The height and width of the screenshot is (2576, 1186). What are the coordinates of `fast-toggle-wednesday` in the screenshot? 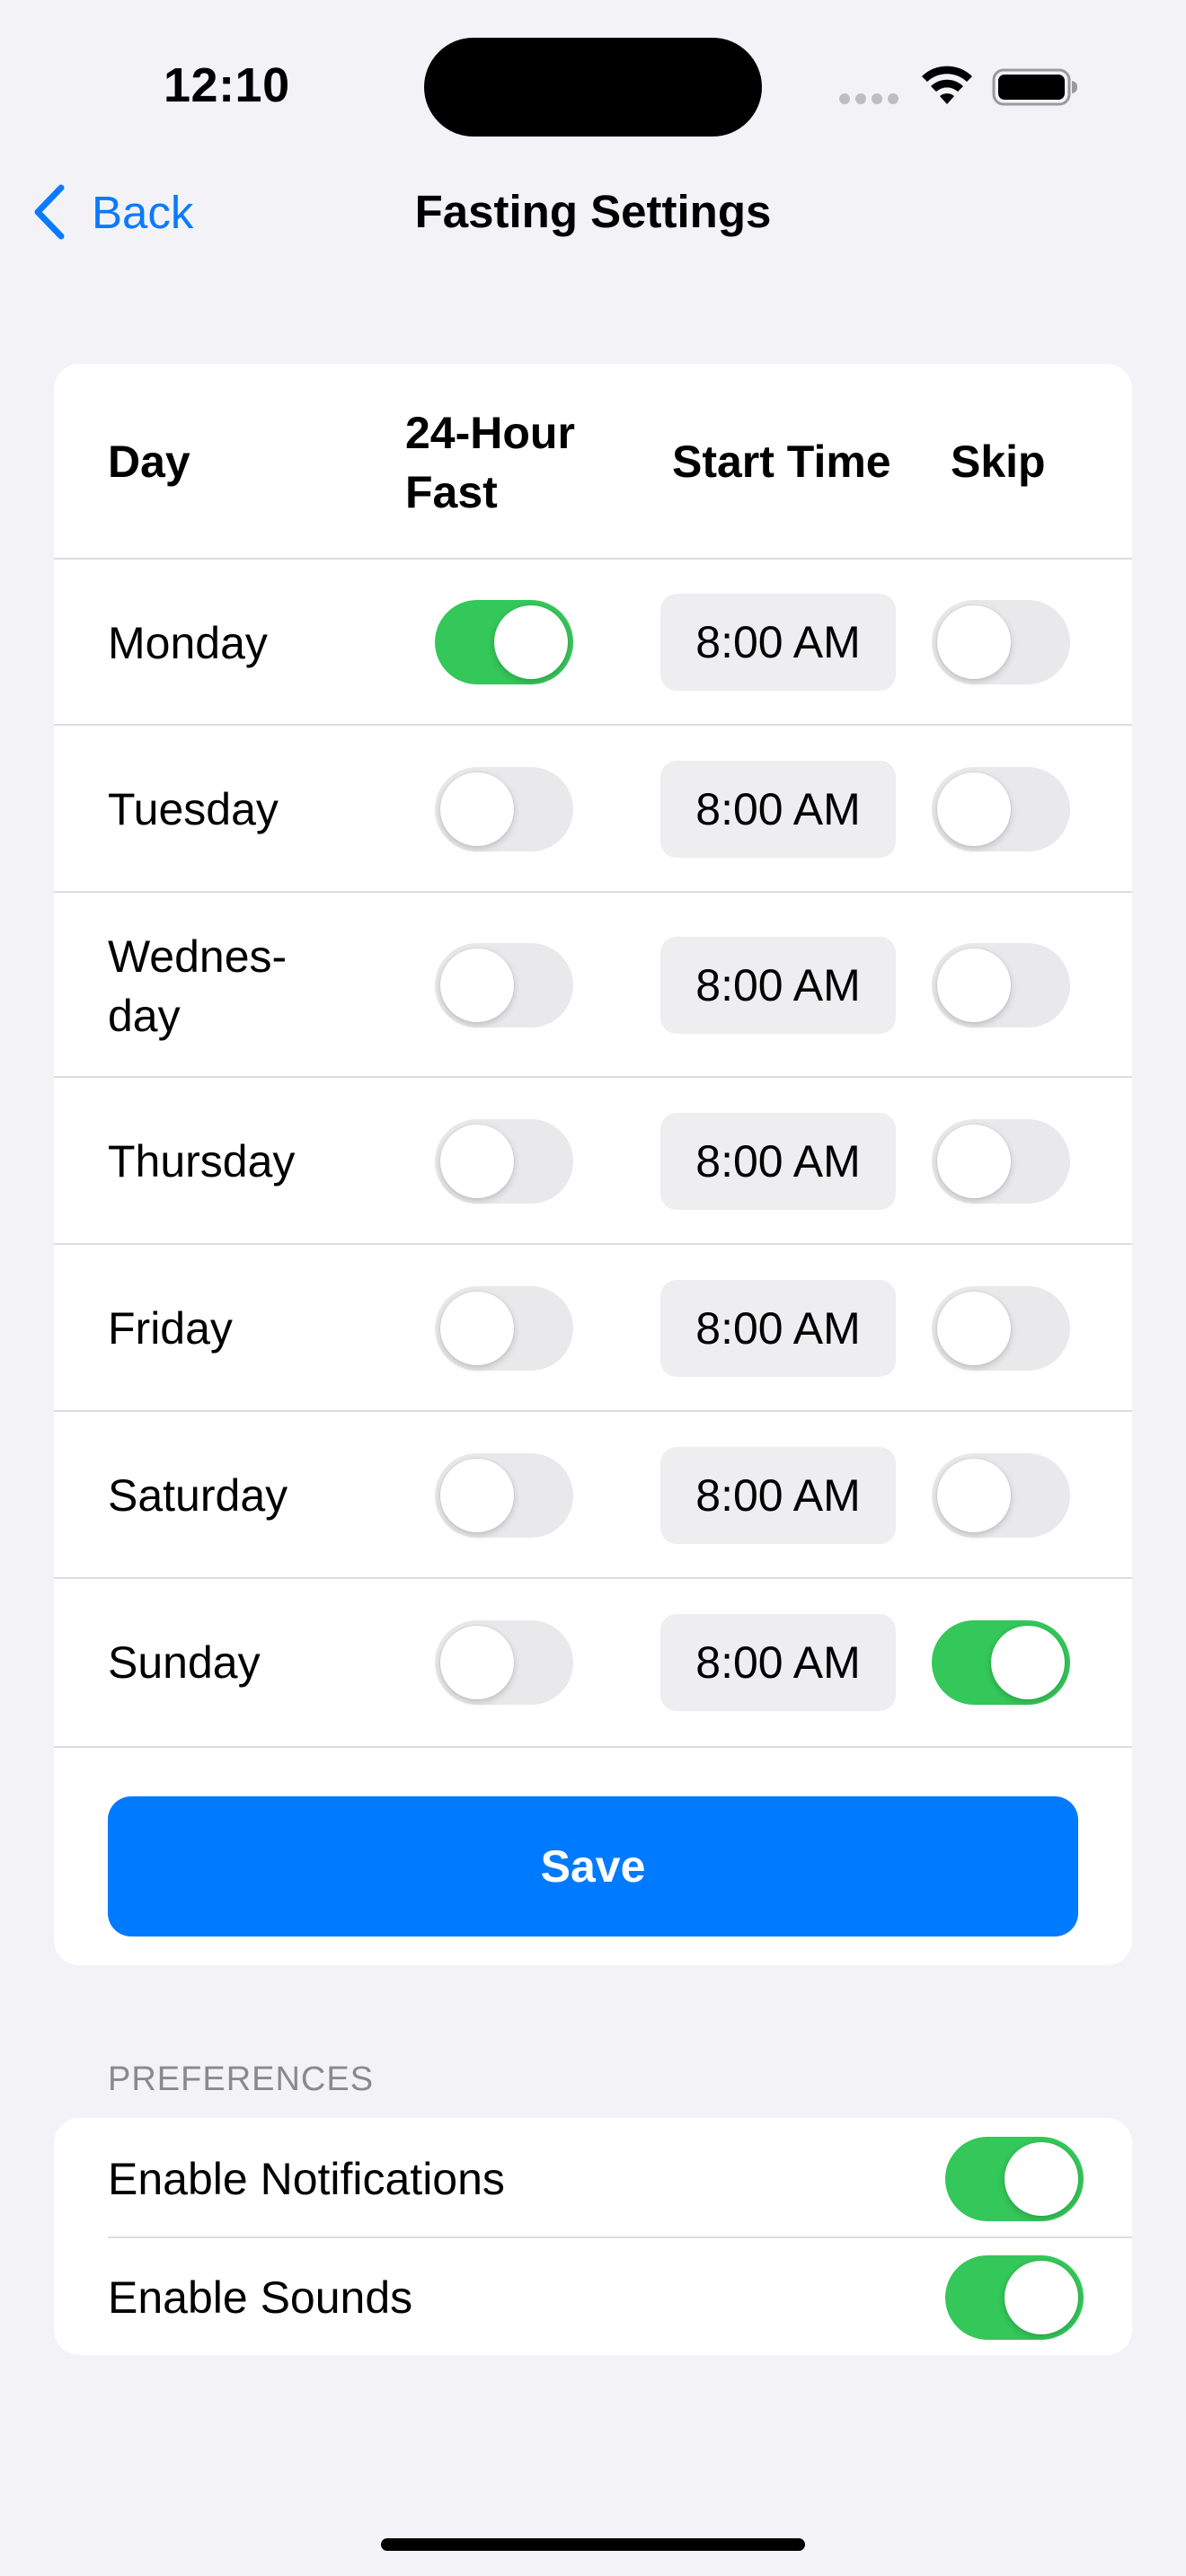 It's located at (504, 986).